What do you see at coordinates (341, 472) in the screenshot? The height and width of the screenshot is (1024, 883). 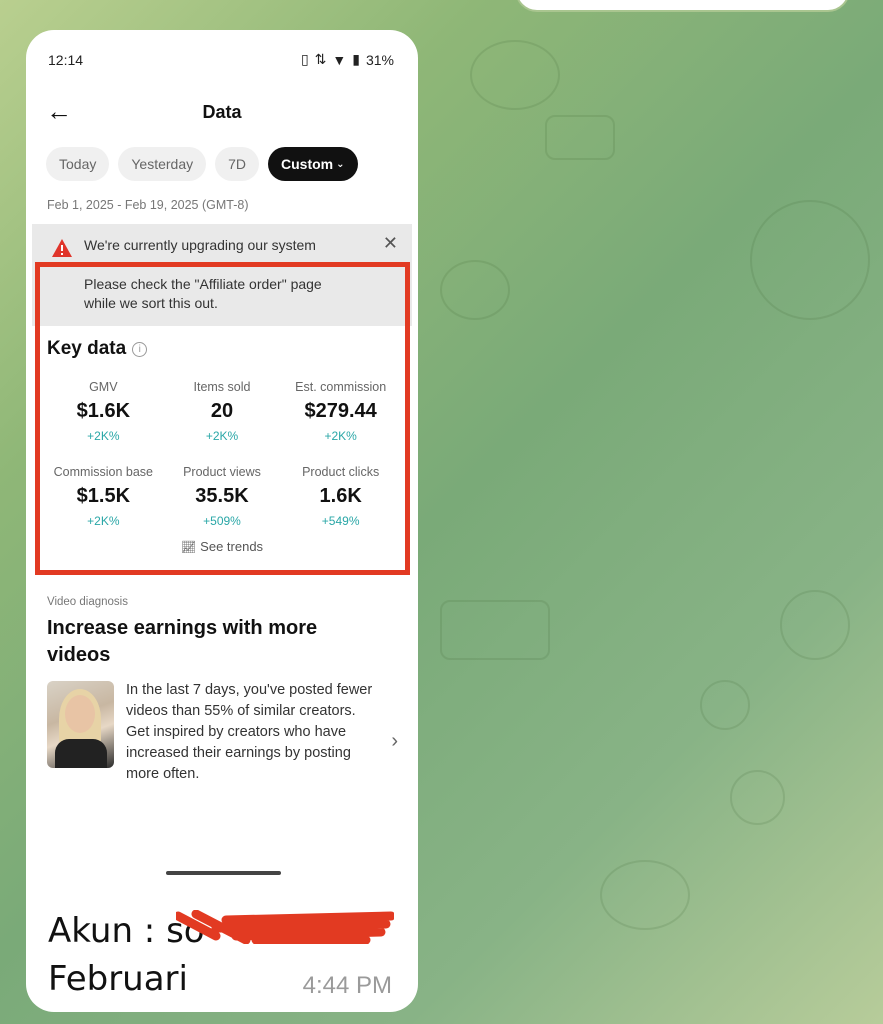 I see `metric-label: Product clicks` at bounding box center [341, 472].